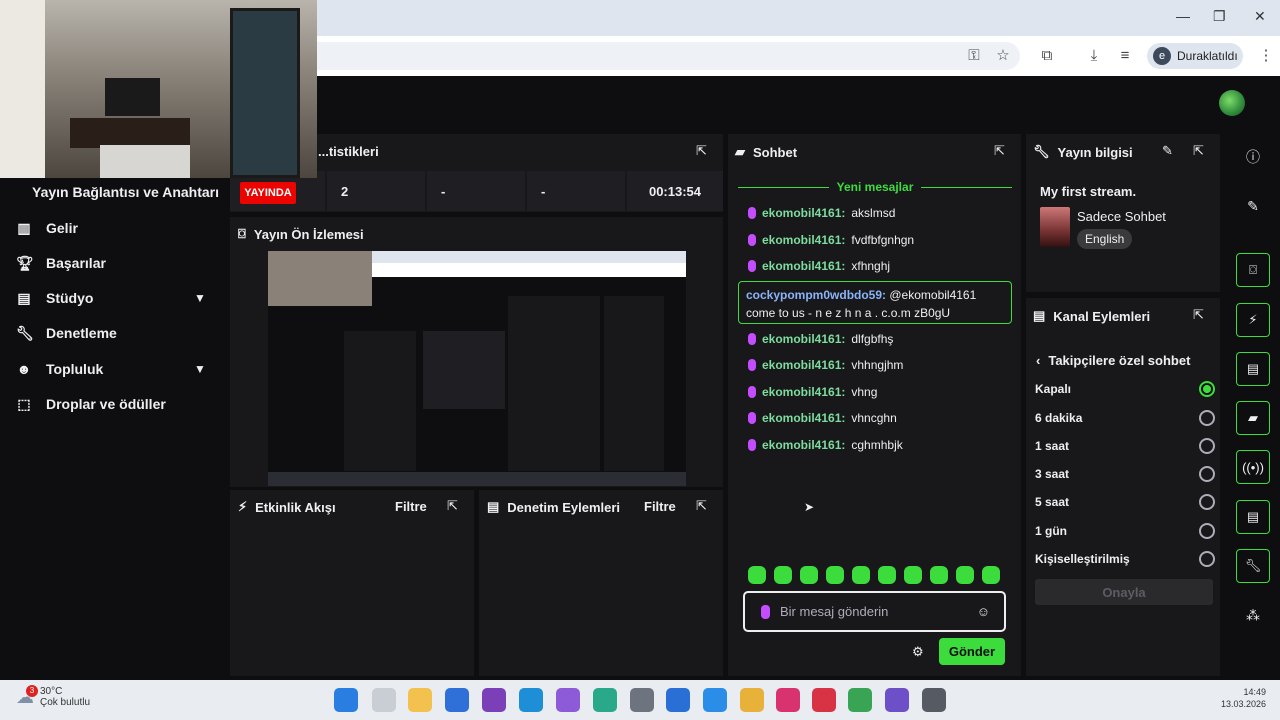 This screenshot has height=720, width=1280. What do you see at coordinates (116, 228) in the screenshot?
I see `nav-item-revenue: ▥ Gelir` at bounding box center [116, 228].